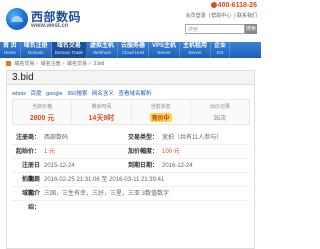 This screenshot has height=249, width=320. Describe the element at coordinates (23, 77) in the screenshot. I see `domain-name: 3.bid` at that location.